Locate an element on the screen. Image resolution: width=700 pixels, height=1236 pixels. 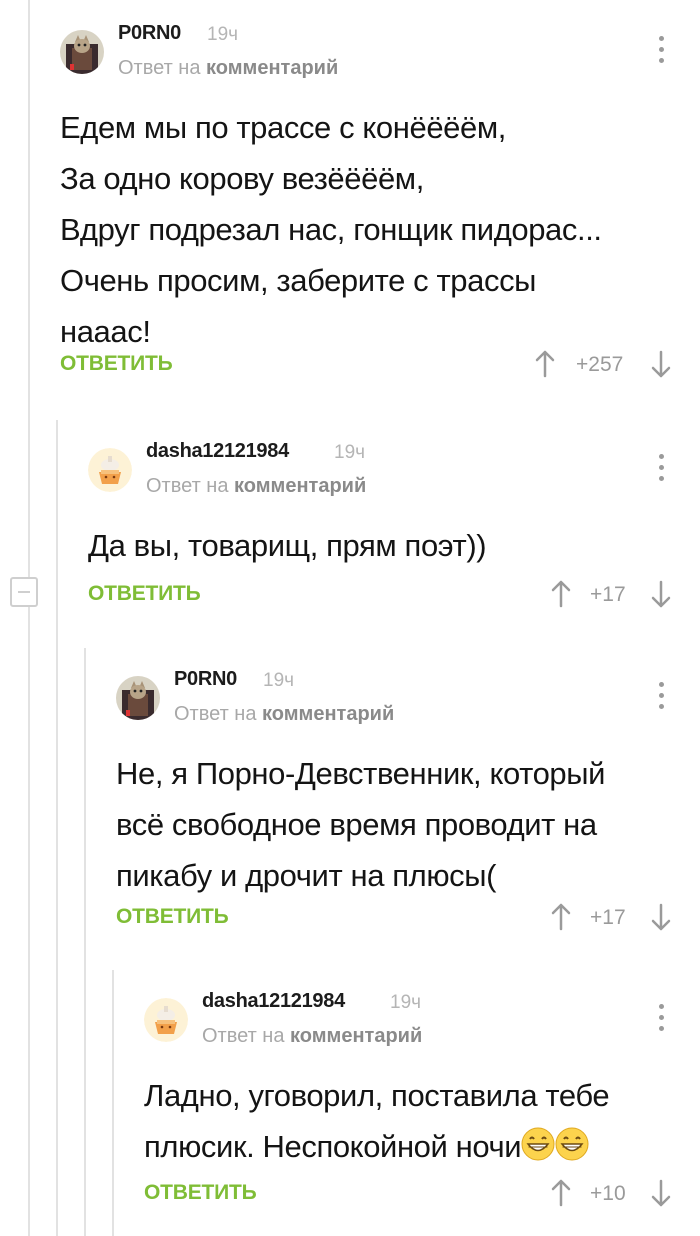
rating-score: +10 is located at coordinates (608, 1193).